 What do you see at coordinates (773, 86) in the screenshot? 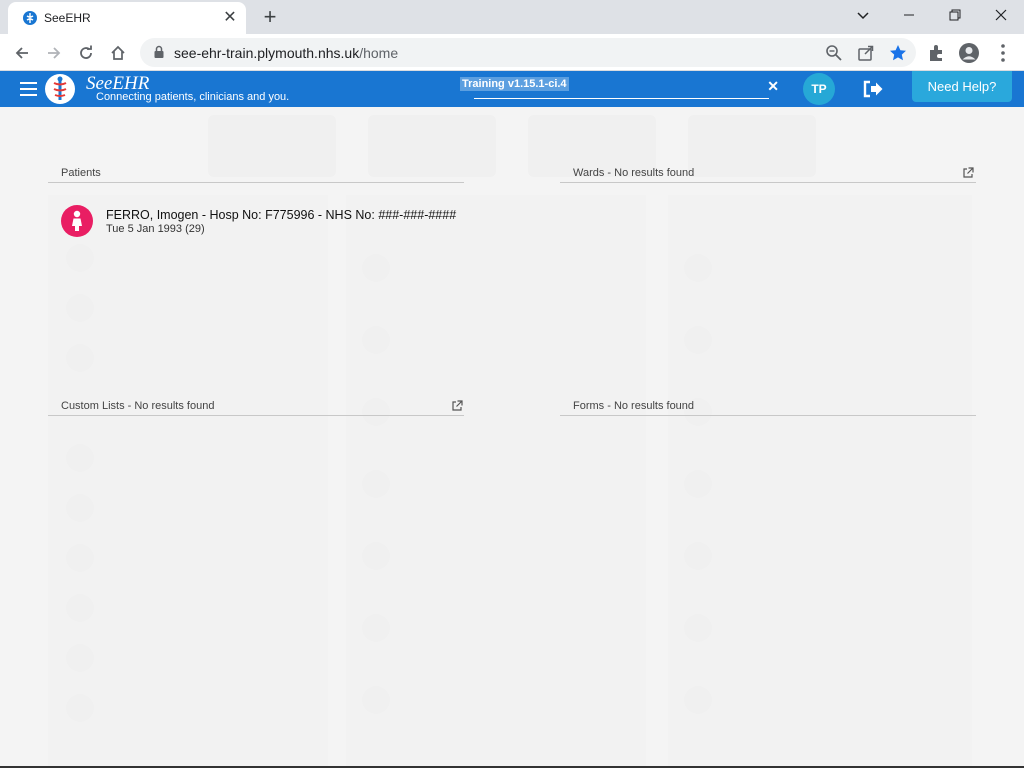
I see `clear-close-icon: ✕` at bounding box center [773, 86].